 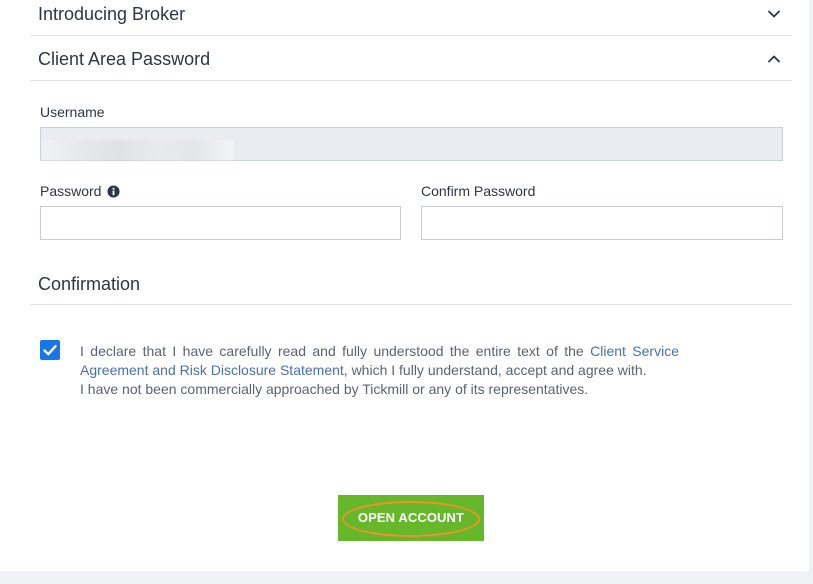 I want to click on username-label: Username, so click(x=72, y=112).